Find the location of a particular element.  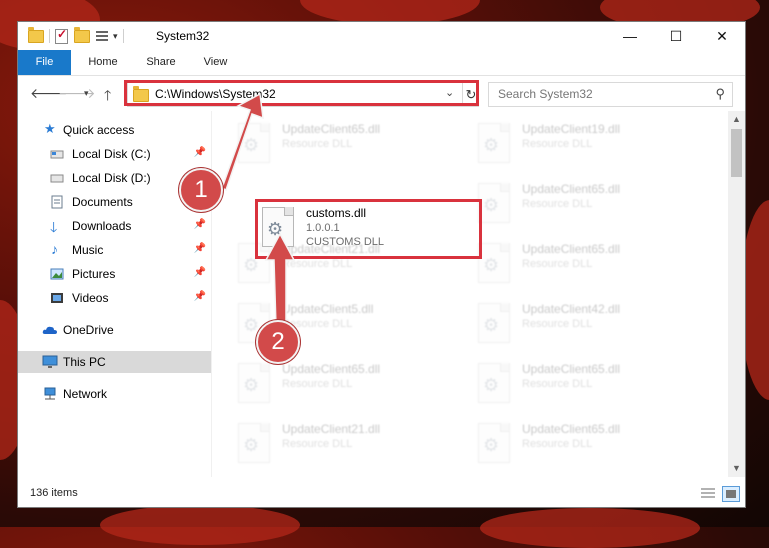

music-note-icon: ♪ is located at coordinates (54, 249).